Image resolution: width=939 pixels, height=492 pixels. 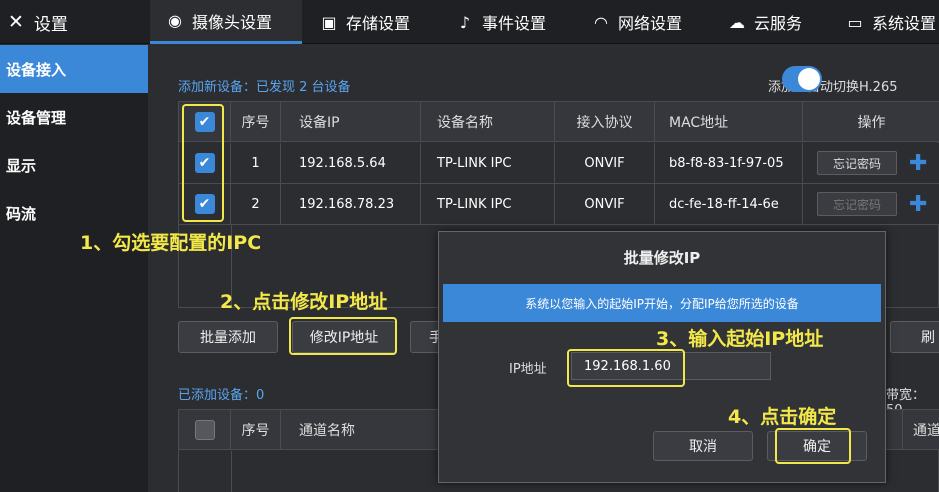 What do you see at coordinates (232, 22) in the screenshot?
I see `tab-label: 摄像头设置` at bounding box center [232, 22].